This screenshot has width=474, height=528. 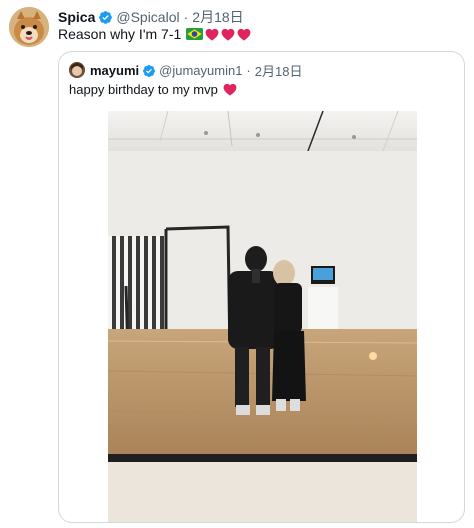 What do you see at coordinates (120, 34) in the screenshot?
I see `tweet-text-body: Reason why I'm 7-1` at bounding box center [120, 34].